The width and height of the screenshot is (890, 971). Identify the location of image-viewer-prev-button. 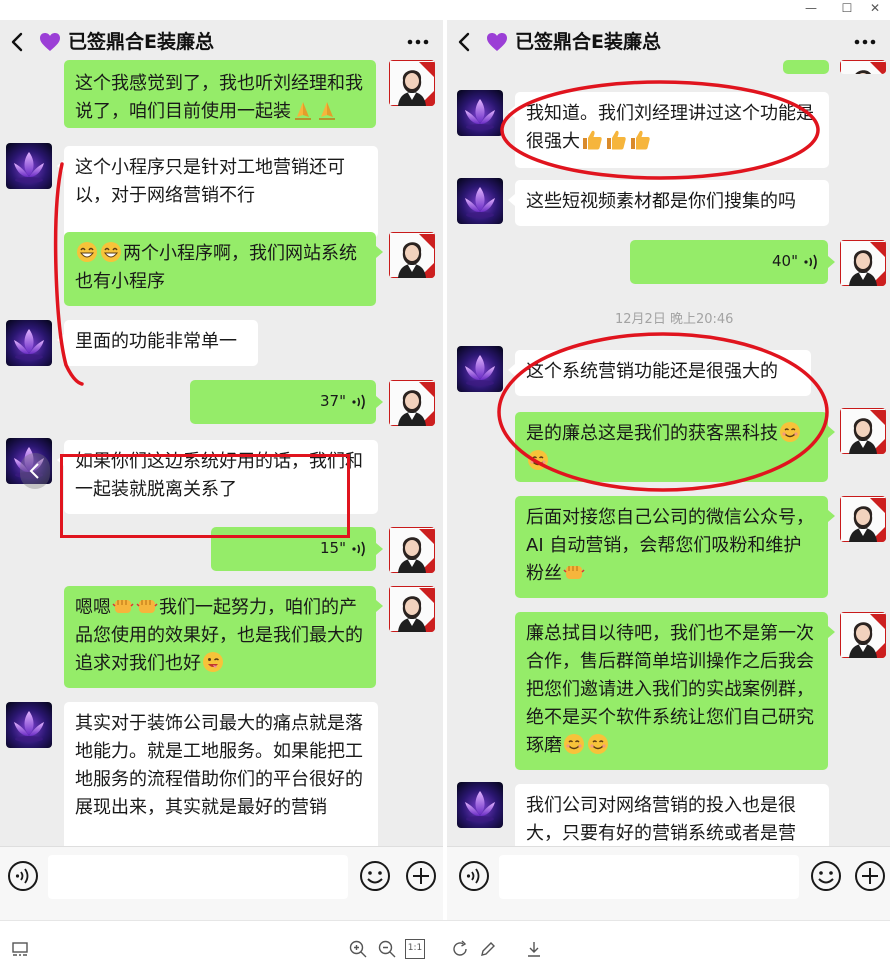
(35, 471).